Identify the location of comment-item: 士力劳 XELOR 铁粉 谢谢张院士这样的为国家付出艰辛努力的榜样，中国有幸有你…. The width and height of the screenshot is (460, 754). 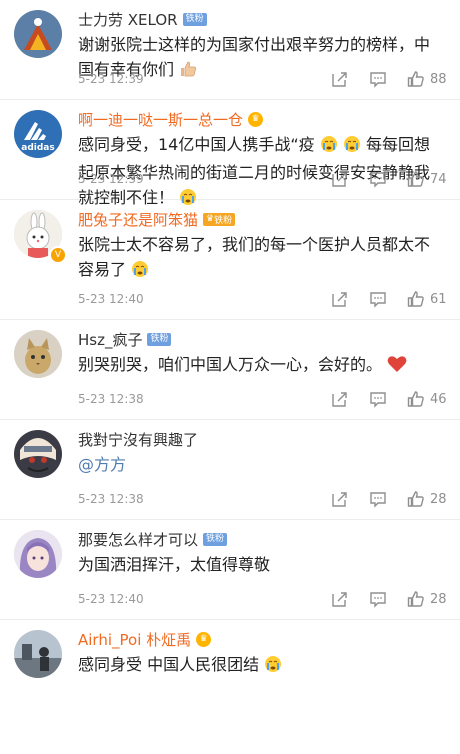
(230, 50).